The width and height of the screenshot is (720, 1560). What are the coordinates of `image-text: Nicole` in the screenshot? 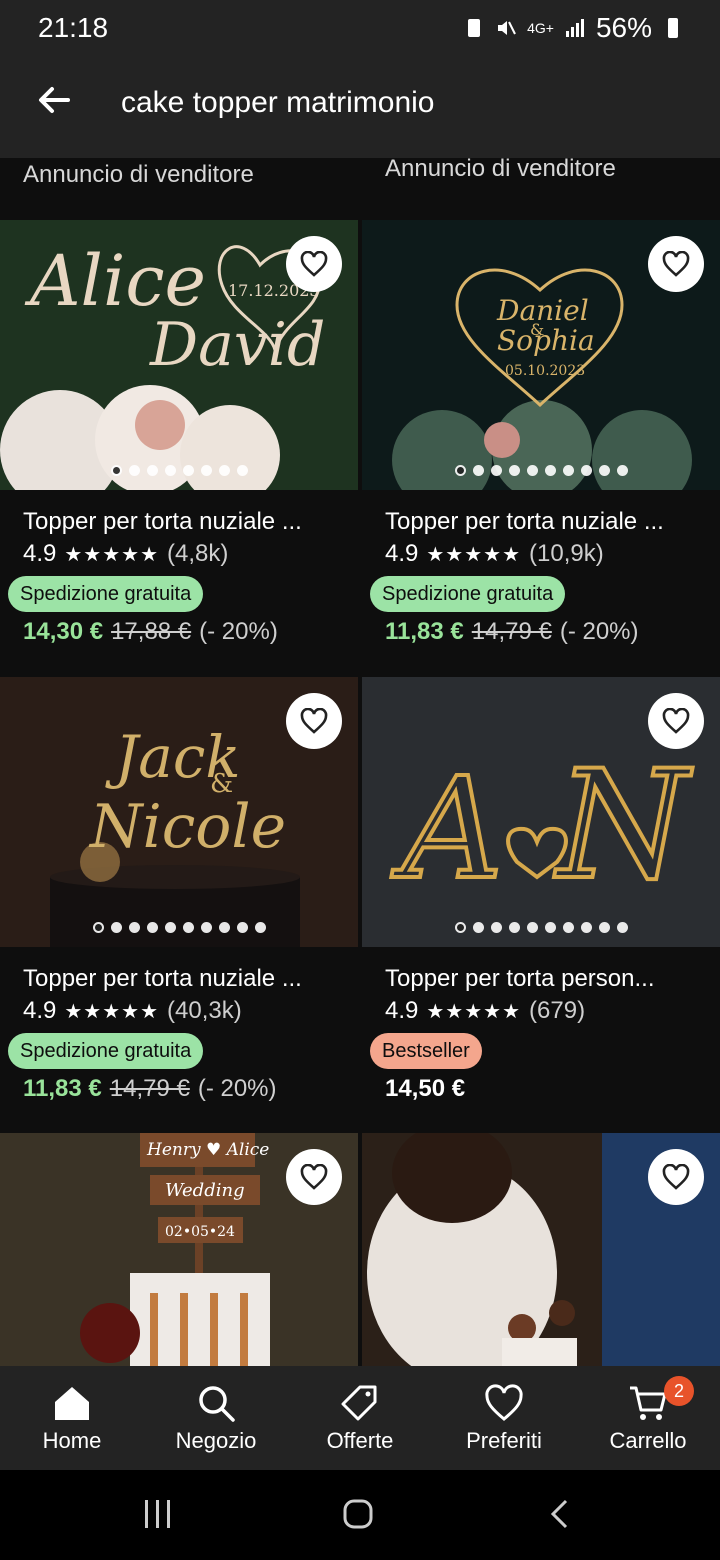 It's located at (187, 827).